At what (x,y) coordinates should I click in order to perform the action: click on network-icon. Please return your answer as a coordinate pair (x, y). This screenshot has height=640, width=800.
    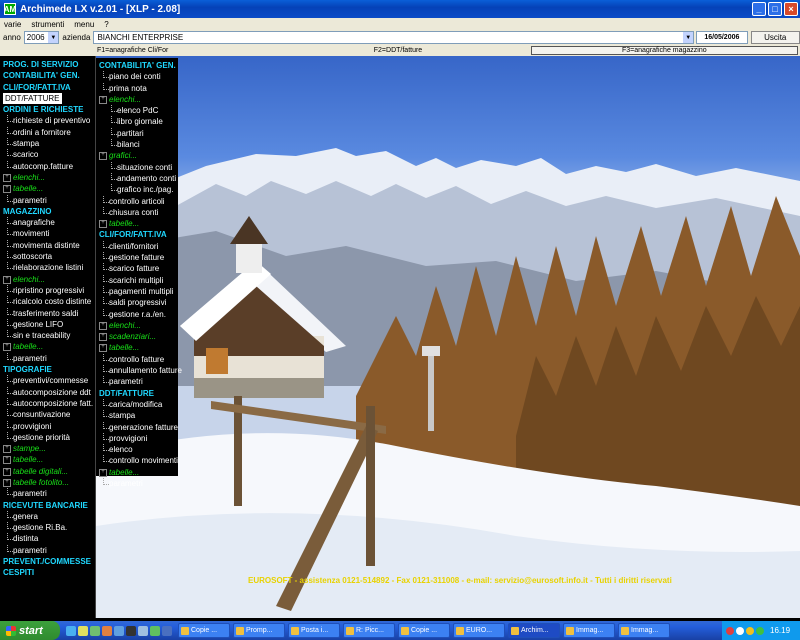
    Looking at the image, I should click on (740, 630).